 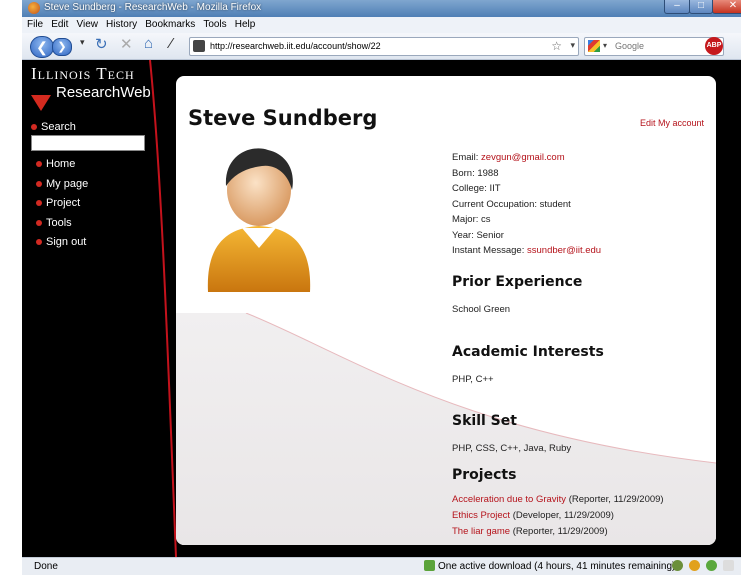 What do you see at coordinates (677, 565) in the screenshot?
I see `addon-icon` at bounding box center [677, 565].